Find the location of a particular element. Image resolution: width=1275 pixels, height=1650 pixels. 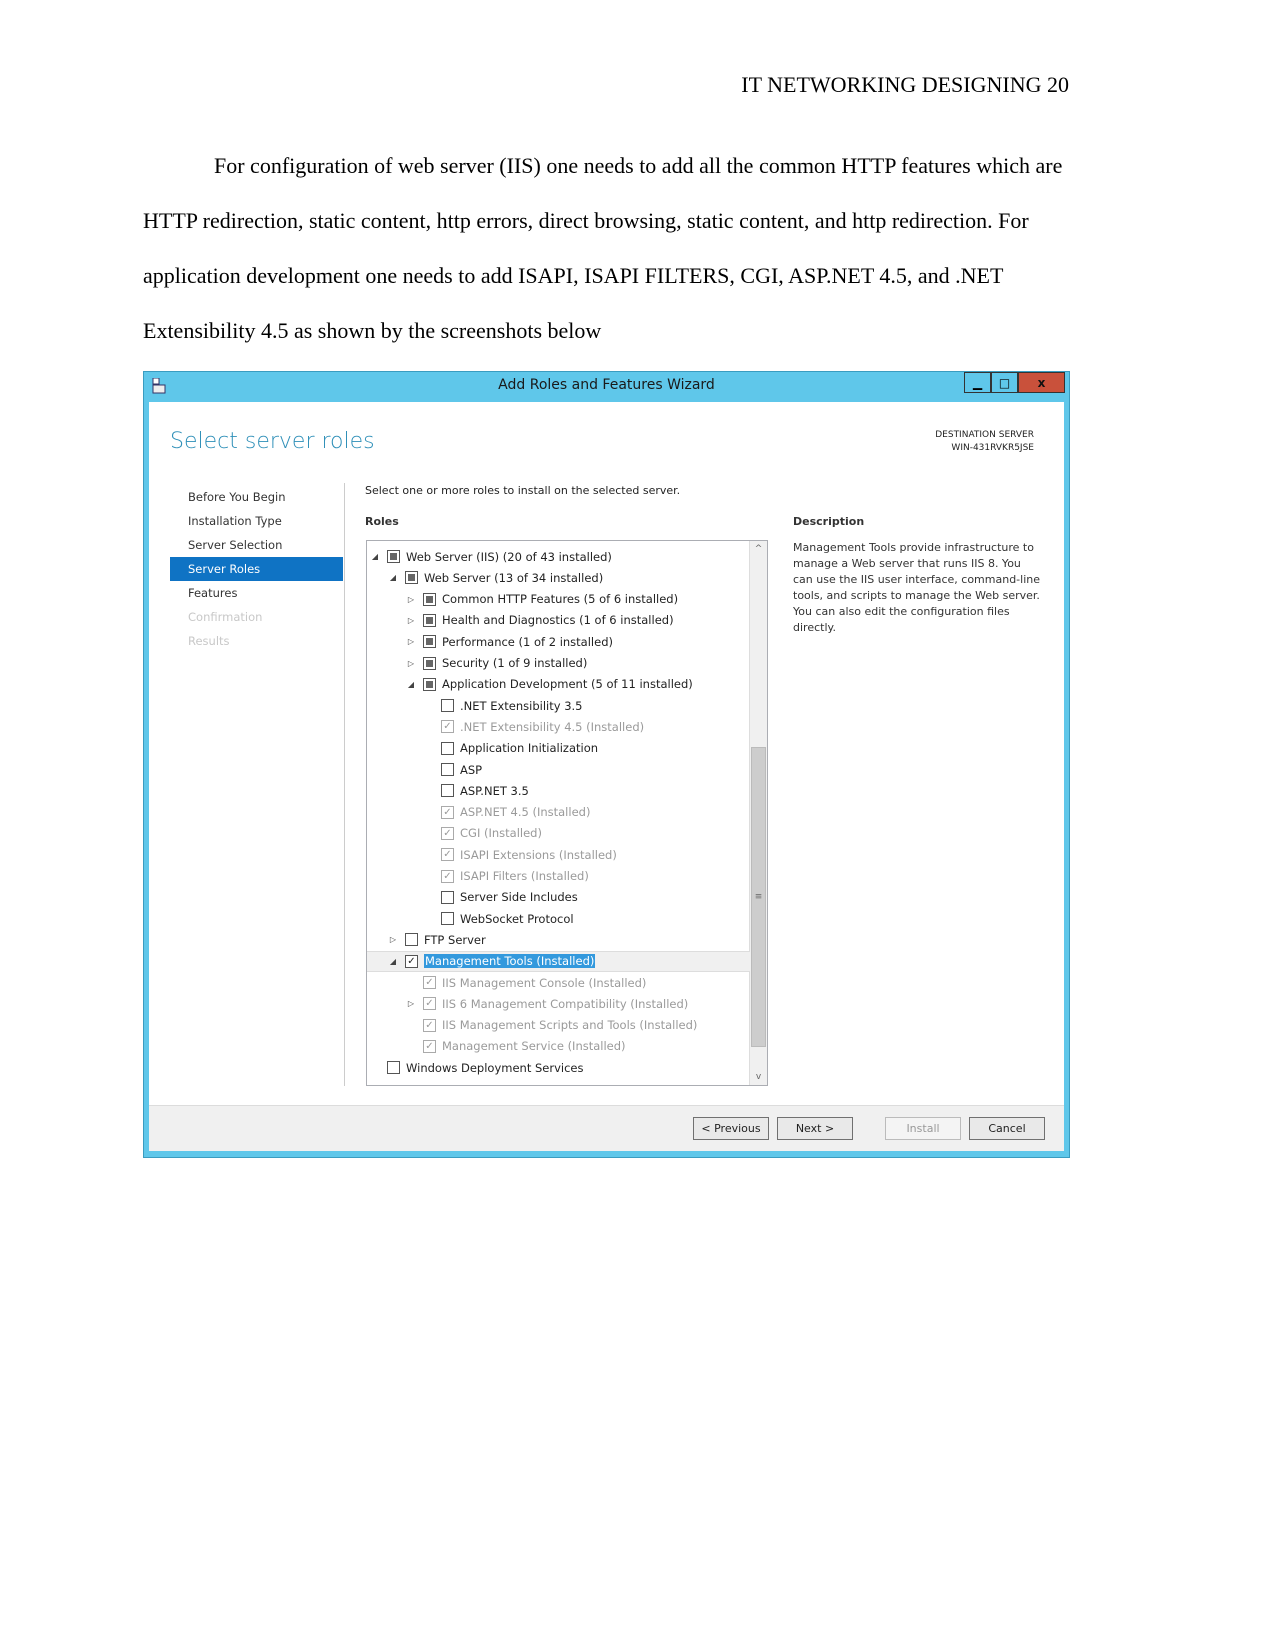

nav-item: Before You Begin is located at coordinates (256, 497).